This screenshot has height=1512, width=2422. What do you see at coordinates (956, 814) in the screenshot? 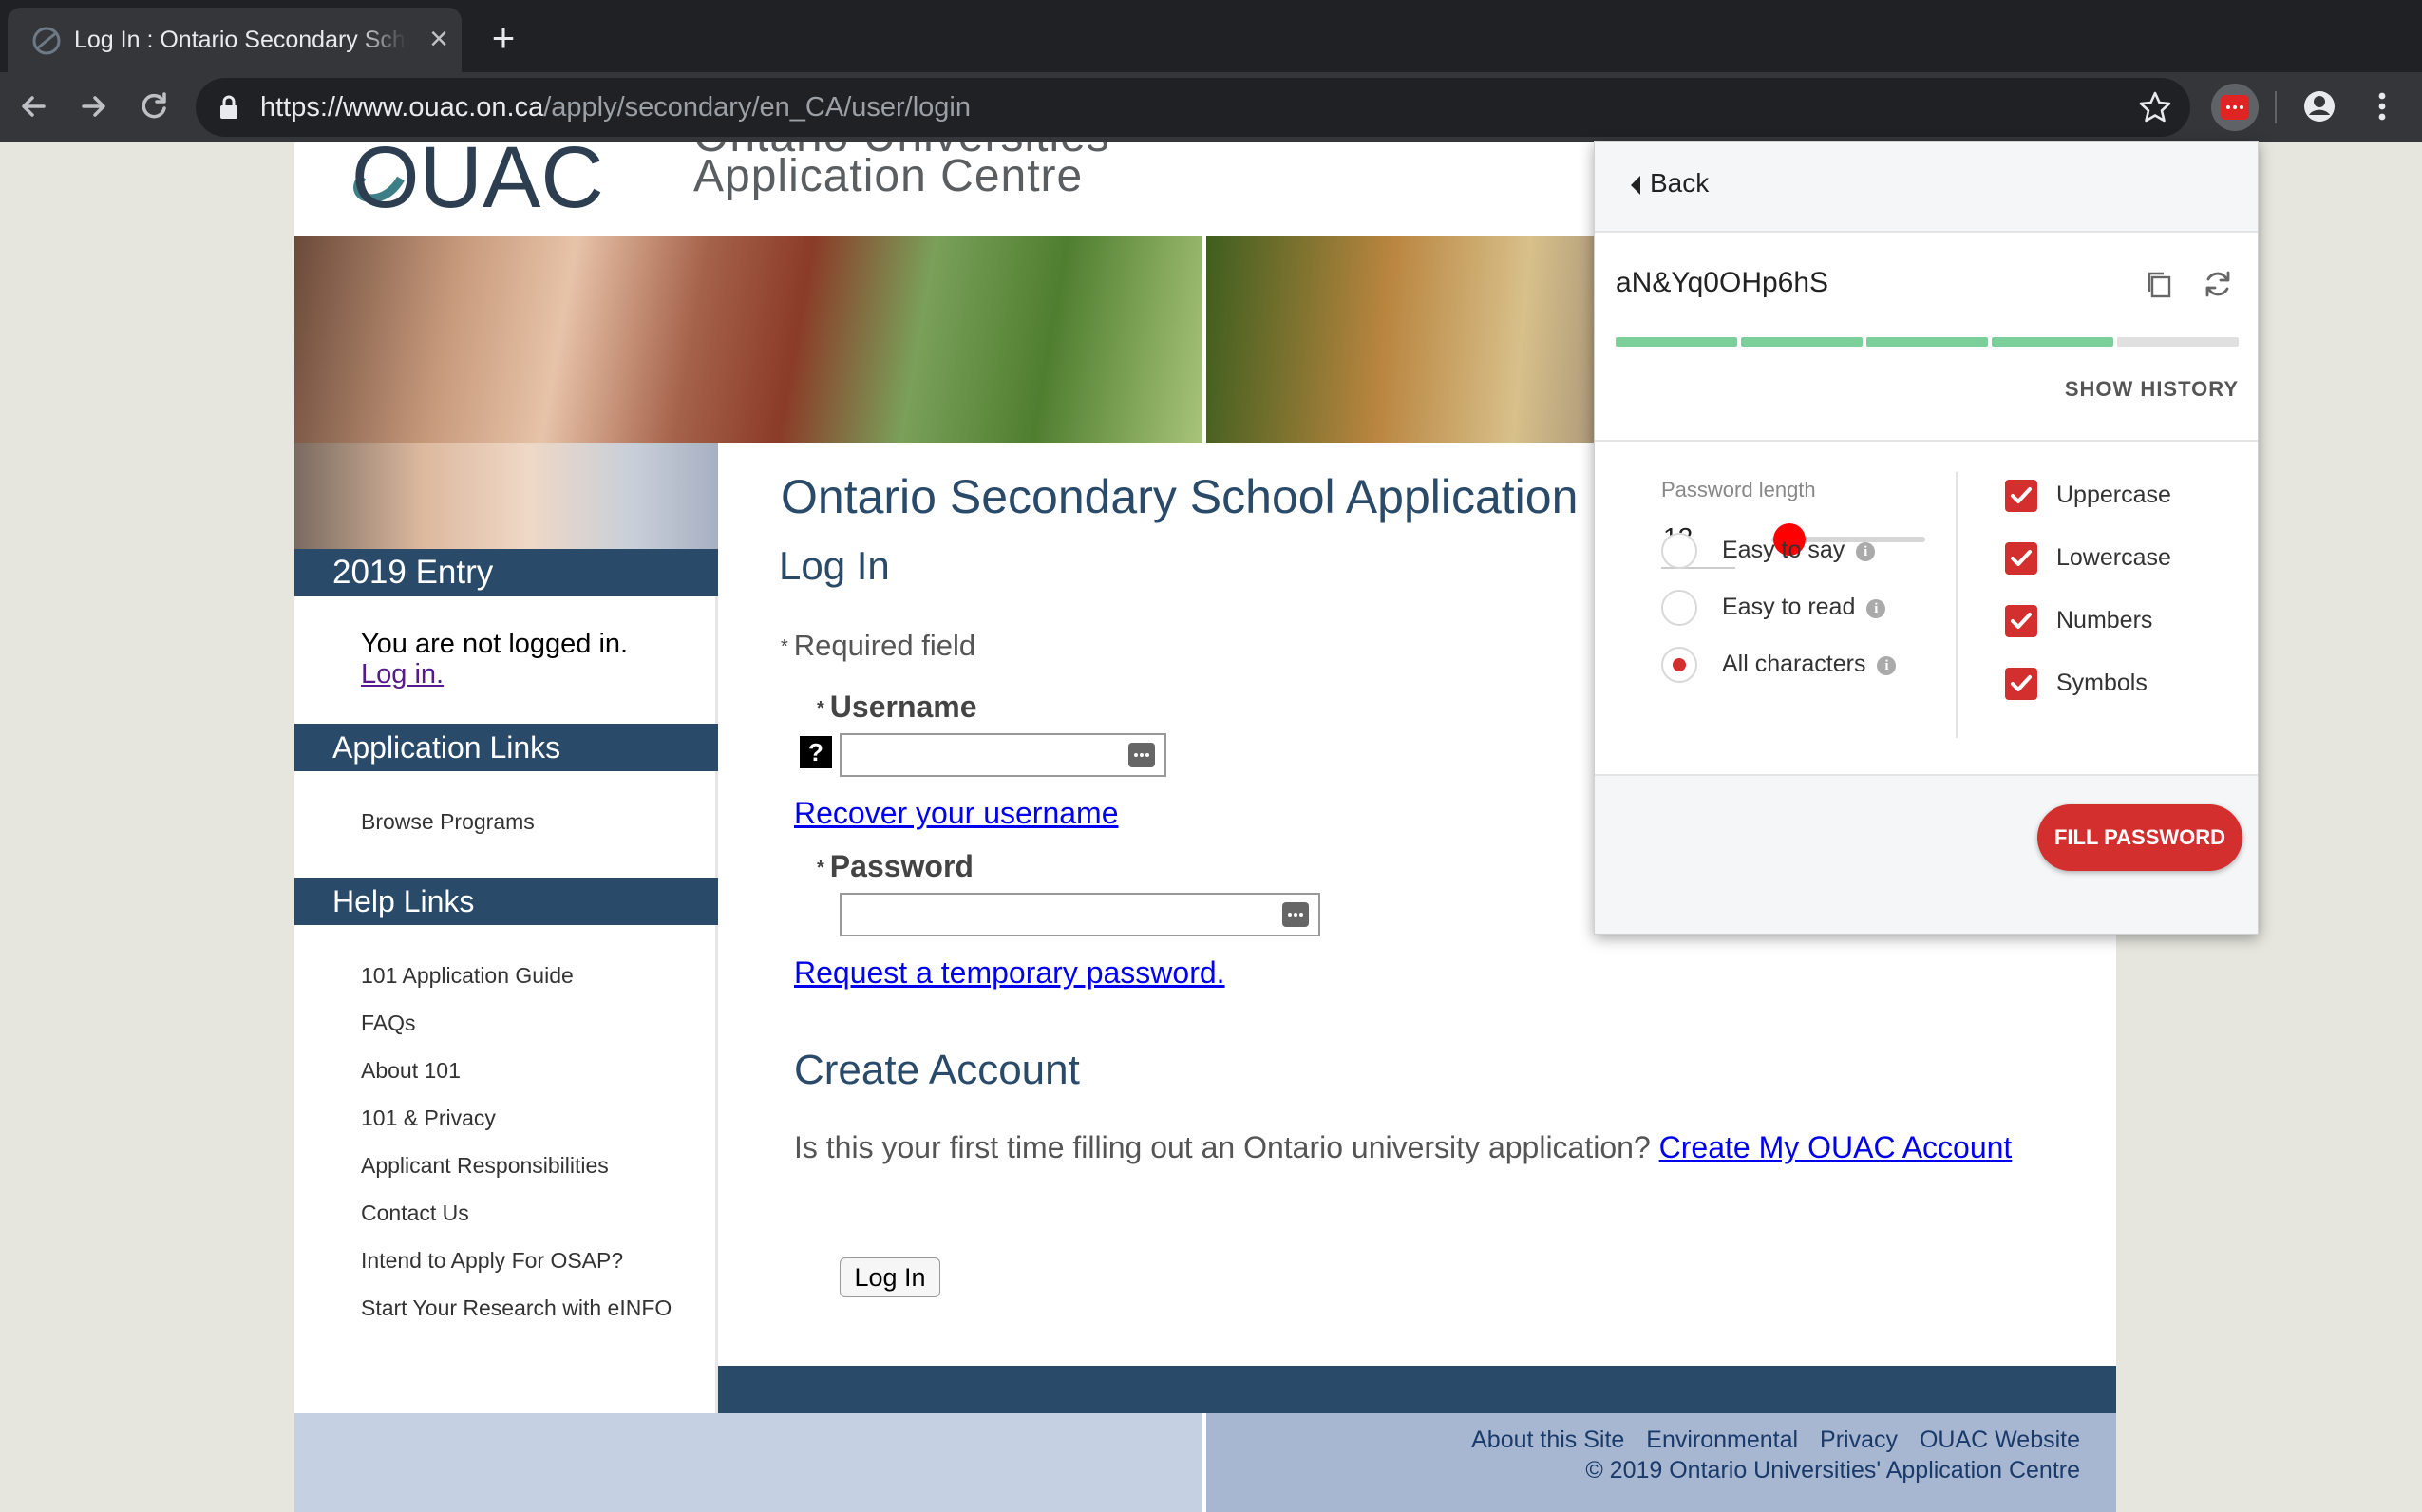
I see `recover-username-link: Recover your username` at bounding box center [956, 814].